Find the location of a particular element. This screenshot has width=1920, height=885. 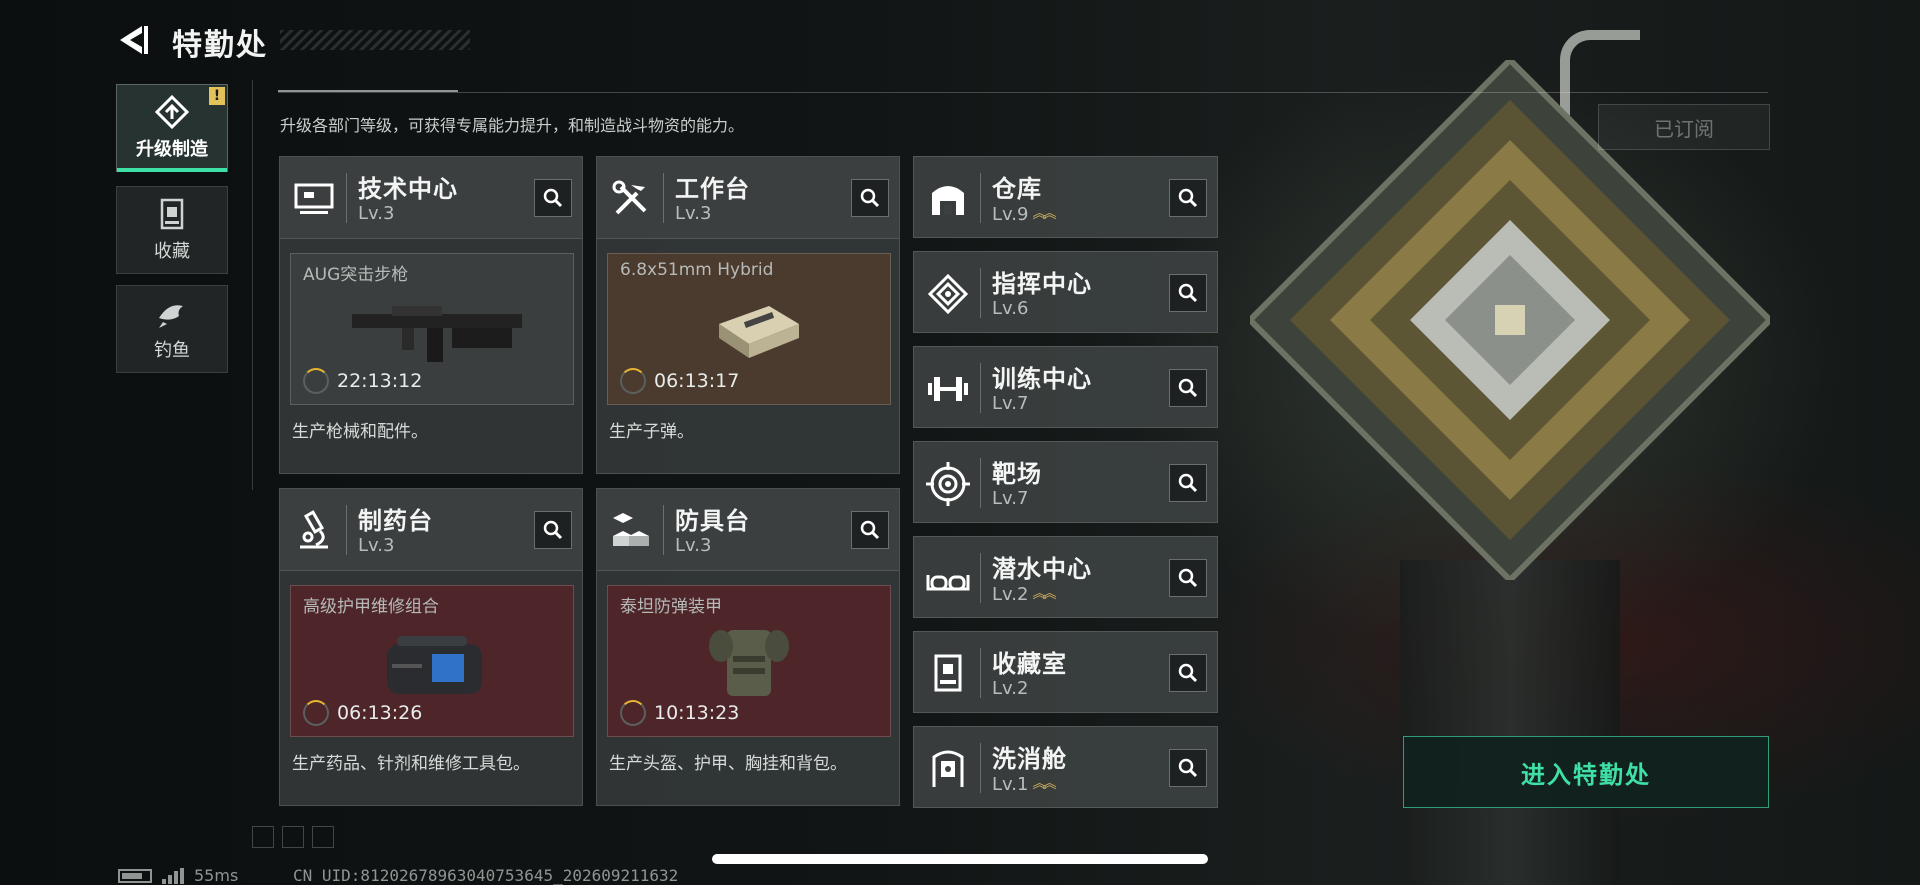

workshop-card-tech-center: 技术中心 Lv.3 AUG突击步枪 22:13:12 生产枪械和配件。 is located at coordinates (431, 315).